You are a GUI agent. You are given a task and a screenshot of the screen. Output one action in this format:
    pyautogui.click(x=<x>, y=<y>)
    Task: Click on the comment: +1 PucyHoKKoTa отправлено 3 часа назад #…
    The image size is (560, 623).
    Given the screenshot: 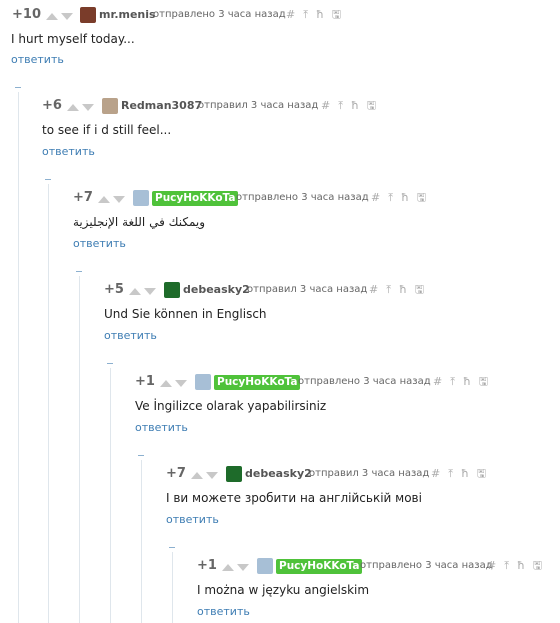 What is the action you would take?
    pyautogui.click(x=376, y=590)
    